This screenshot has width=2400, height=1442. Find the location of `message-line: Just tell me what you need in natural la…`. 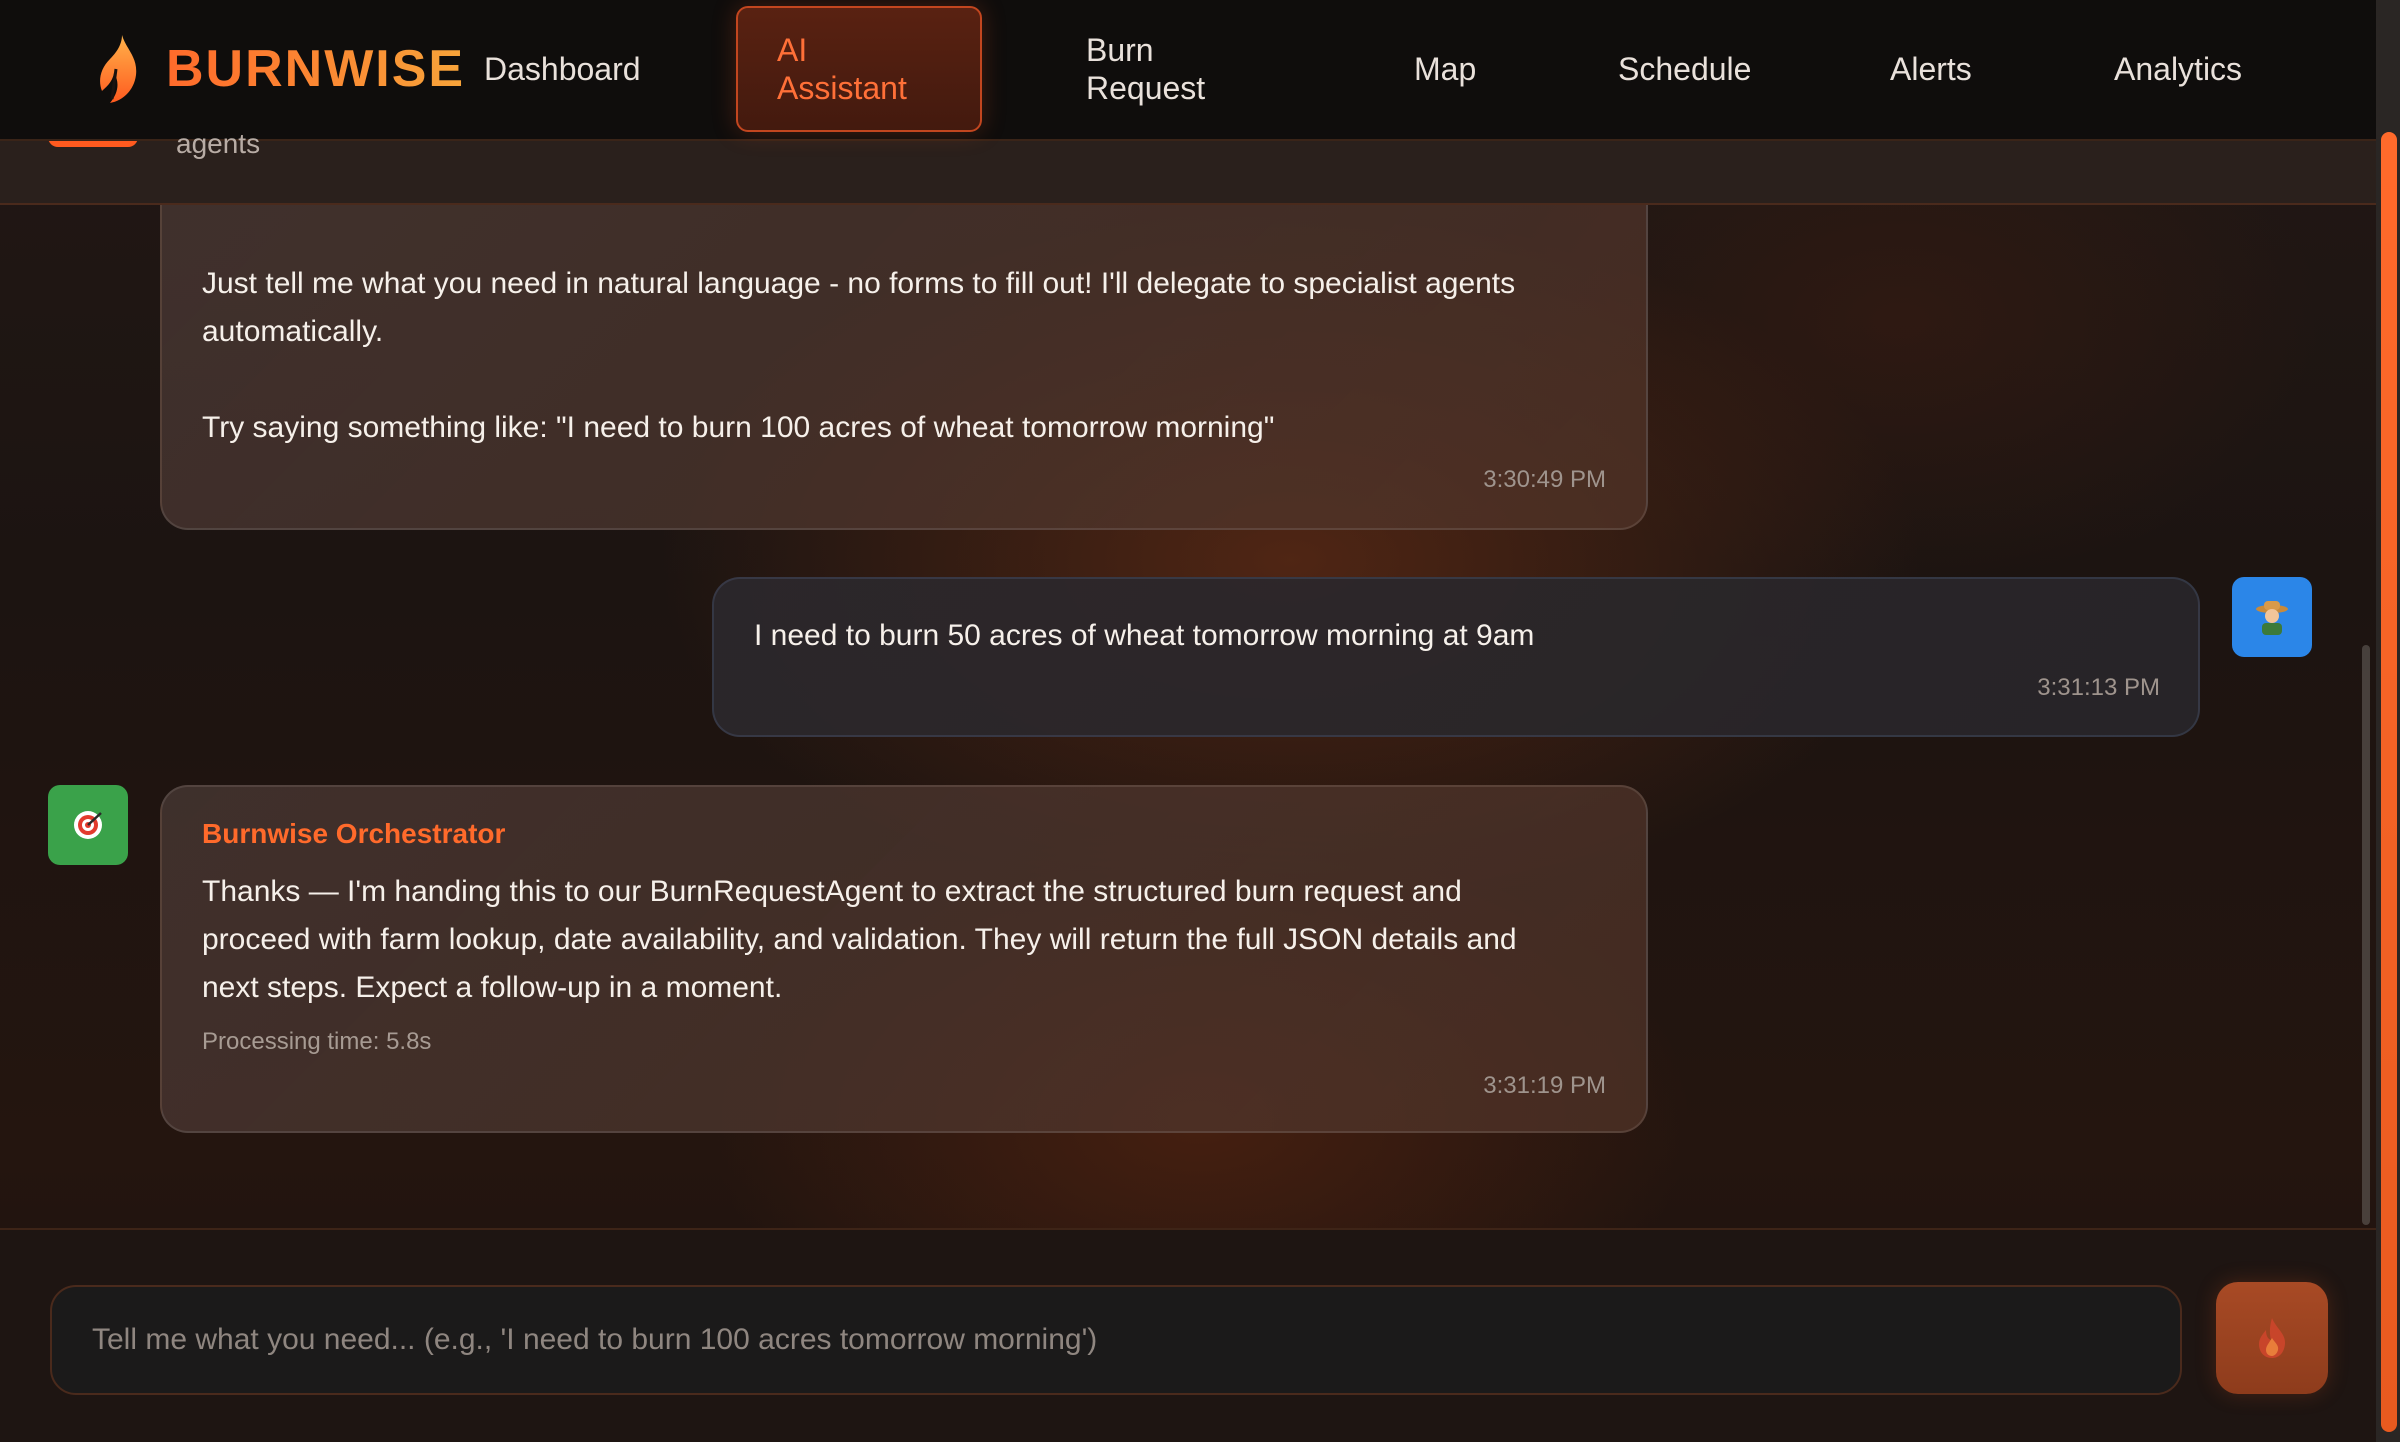

message-line: Just tell me what you need in natural la… is located at coordinates (859, 283).